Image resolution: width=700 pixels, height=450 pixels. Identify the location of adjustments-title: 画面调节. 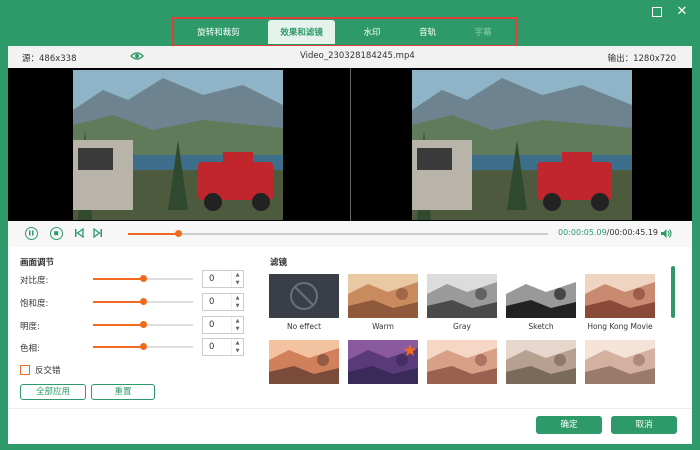
(37, 263).